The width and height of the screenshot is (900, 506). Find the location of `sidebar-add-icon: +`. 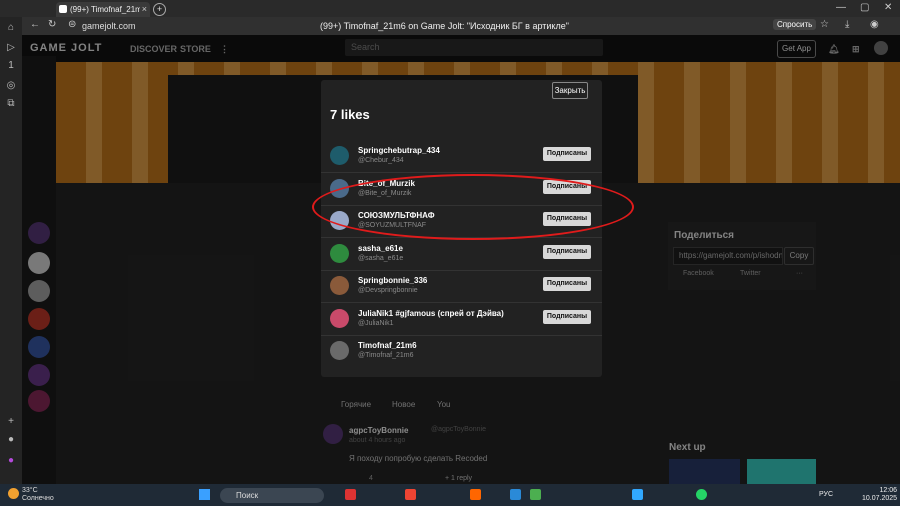

sidebar-add-icon: + is located at coordinates (11, 422).